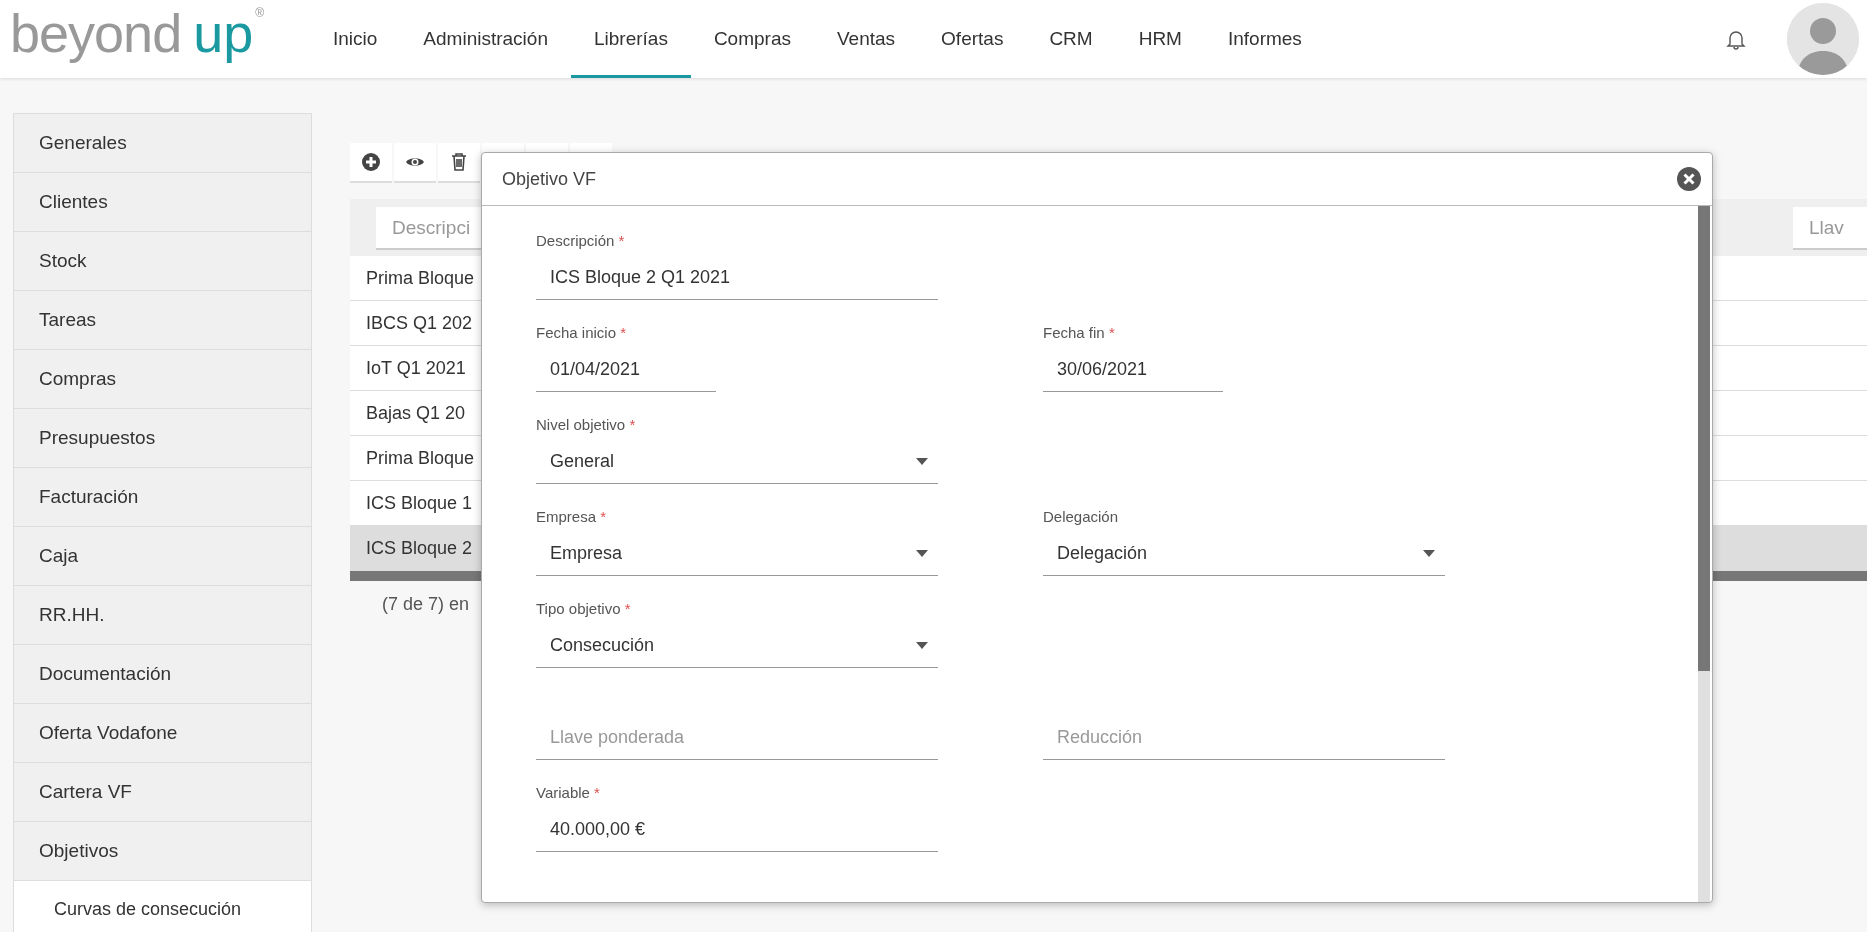 The image size is (1867, 932). Describe the element at coordinates (626, 370) in the screenshot. I see `date-field: 01/04/2021` at that location.